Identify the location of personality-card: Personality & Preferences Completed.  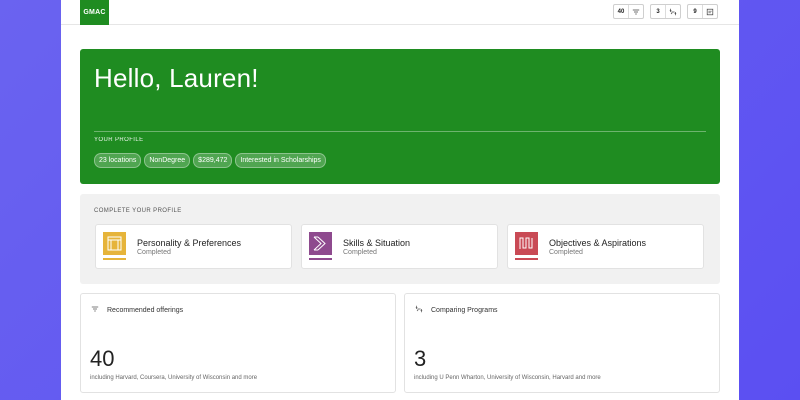
(193, 246).